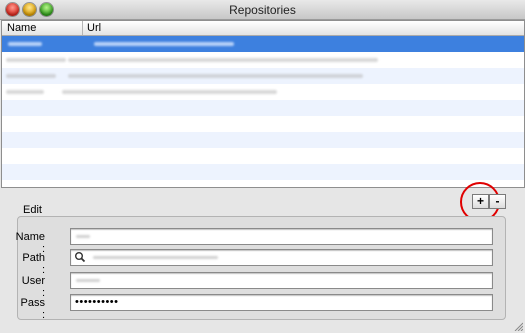 This screenshot has height=333, width=525. I want to click on path-field, so click(281, 257).